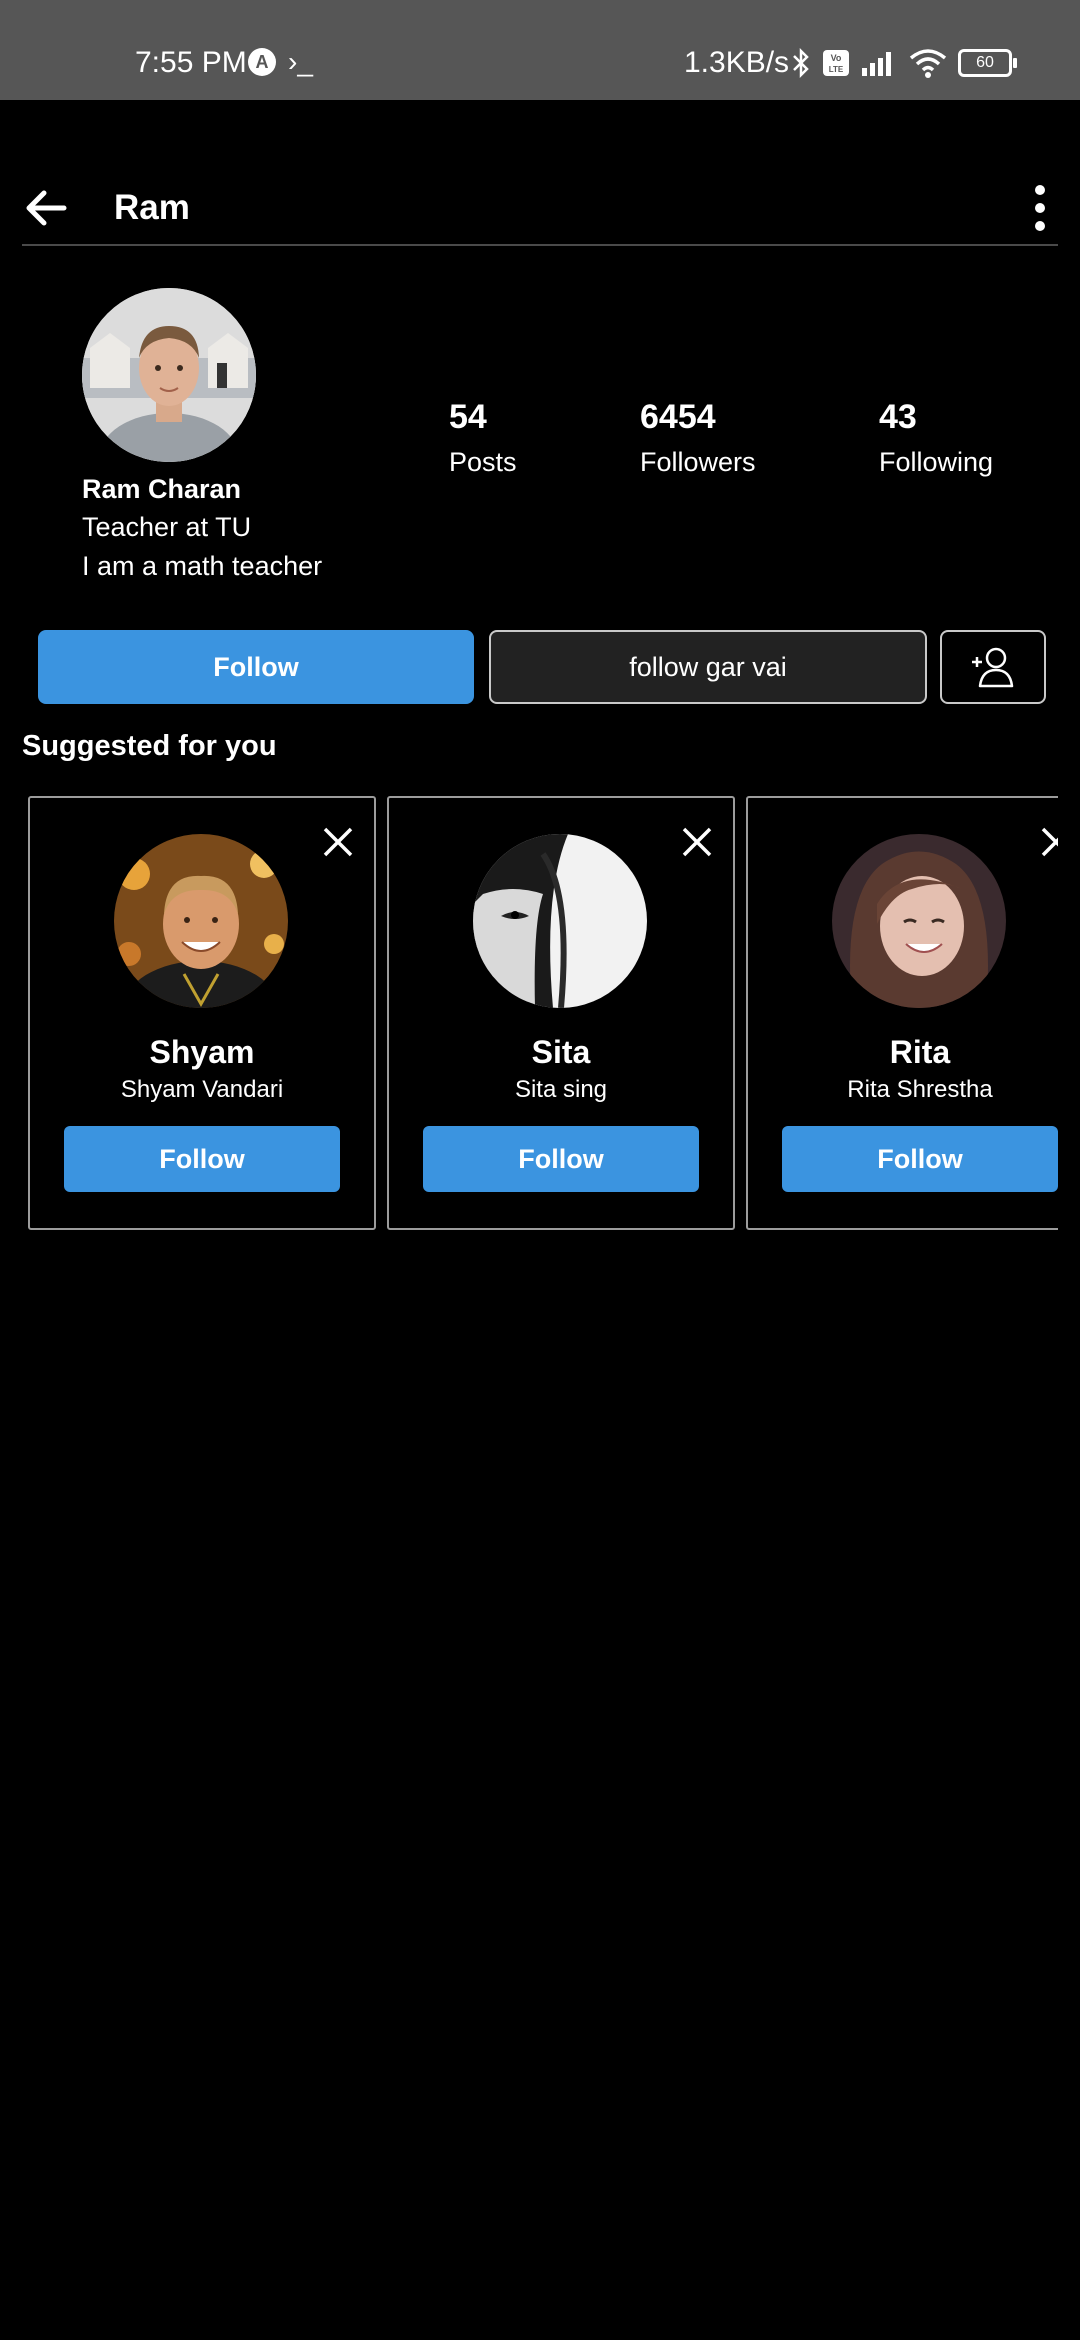  What do you see at coordinates (483, 462) in the screenshot?
I see `stat-label: Posts` at bounding box center [483, 462].